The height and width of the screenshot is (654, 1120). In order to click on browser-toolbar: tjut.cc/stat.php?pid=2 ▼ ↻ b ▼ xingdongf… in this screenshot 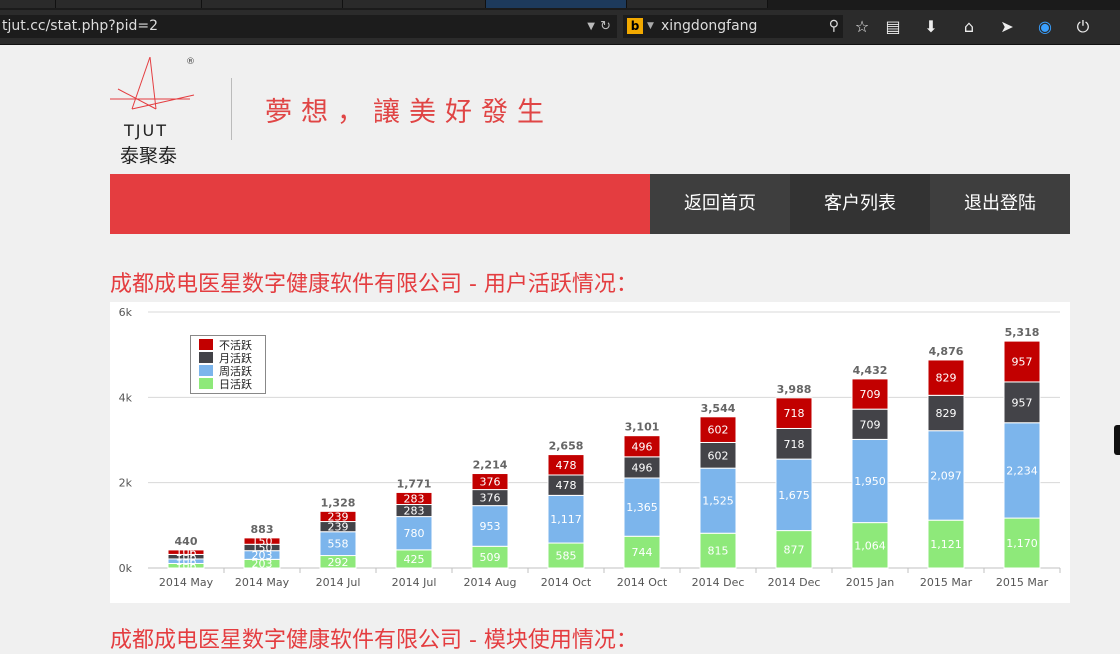, I will do `click(560, 27)`.